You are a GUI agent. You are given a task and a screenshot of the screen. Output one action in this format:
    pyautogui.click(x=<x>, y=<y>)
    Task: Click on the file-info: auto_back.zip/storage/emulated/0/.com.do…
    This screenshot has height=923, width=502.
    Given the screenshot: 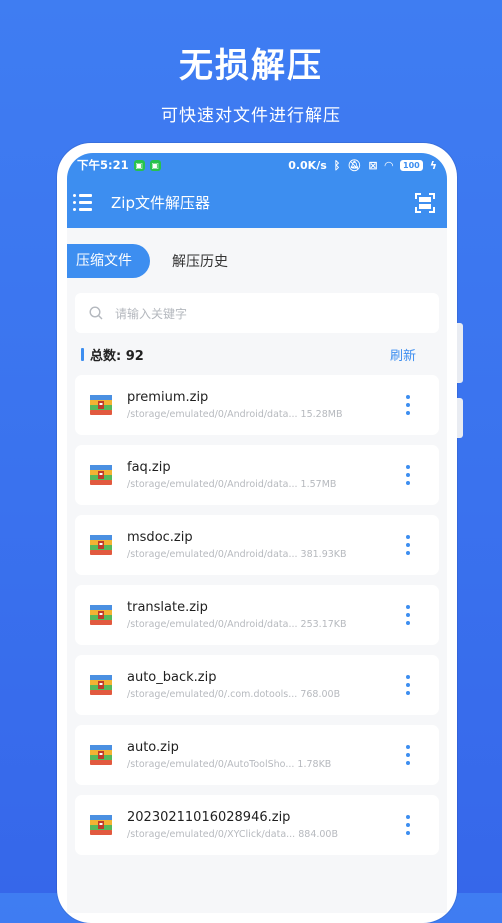 What is the action you would take?
    pyautogui.click(x=259, y=685)
    